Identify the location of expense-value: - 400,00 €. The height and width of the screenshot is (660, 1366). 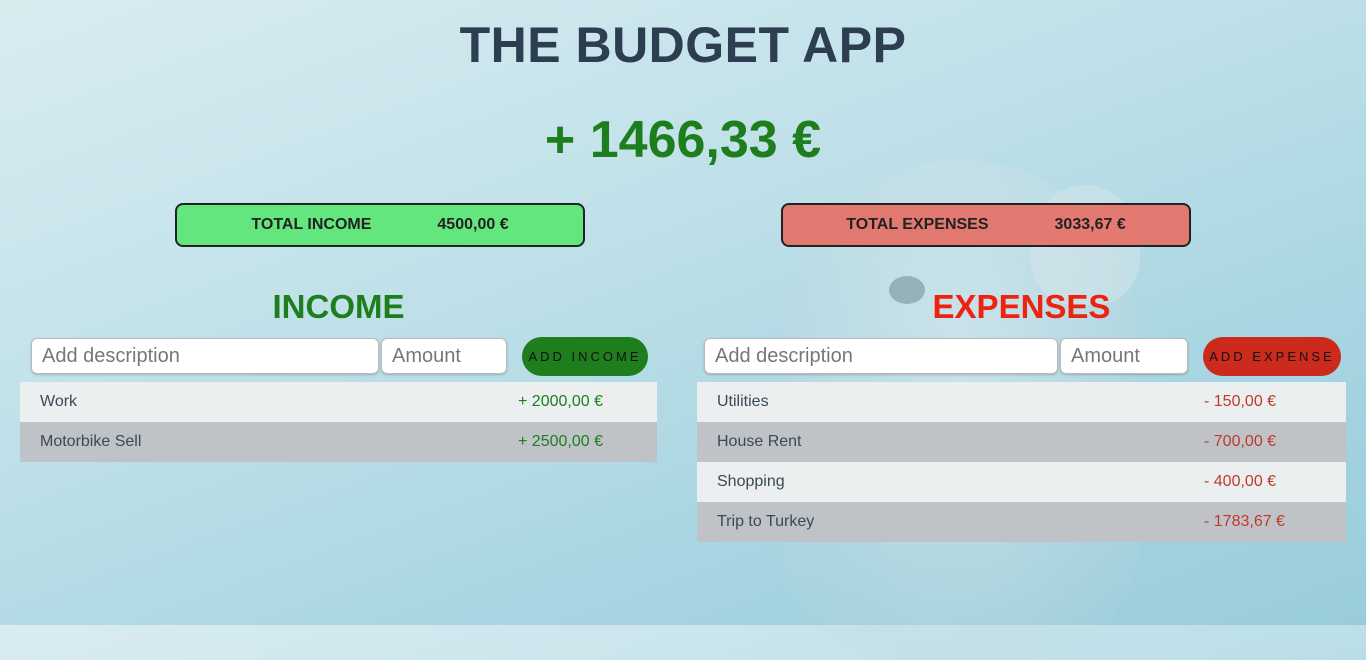
(1240, 481).